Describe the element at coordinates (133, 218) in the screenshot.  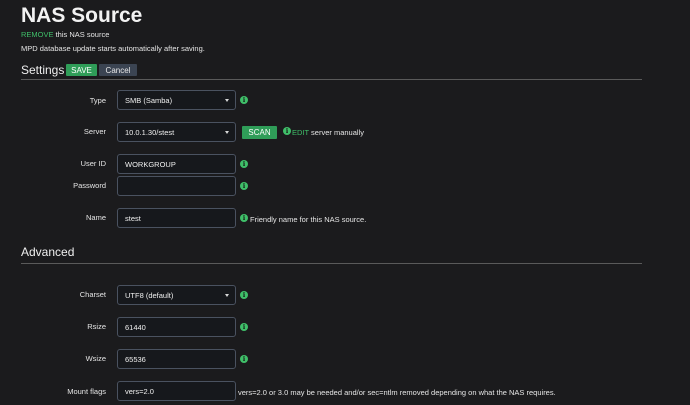
I see `name-value: stest` at that location.